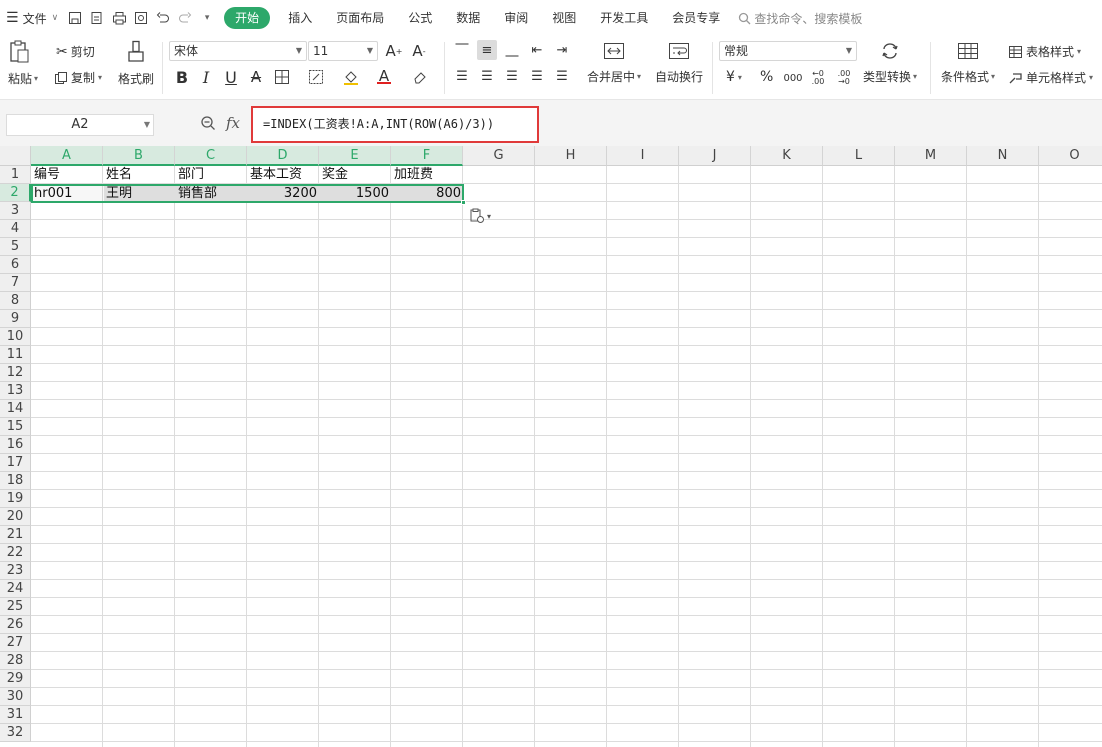 Image resolution: width=1102 pixels, height=747 pixels. What do you see at coordinates (206, 77) in the screenshot?
I see `italic-button: I` at bounding box center [206, 77].